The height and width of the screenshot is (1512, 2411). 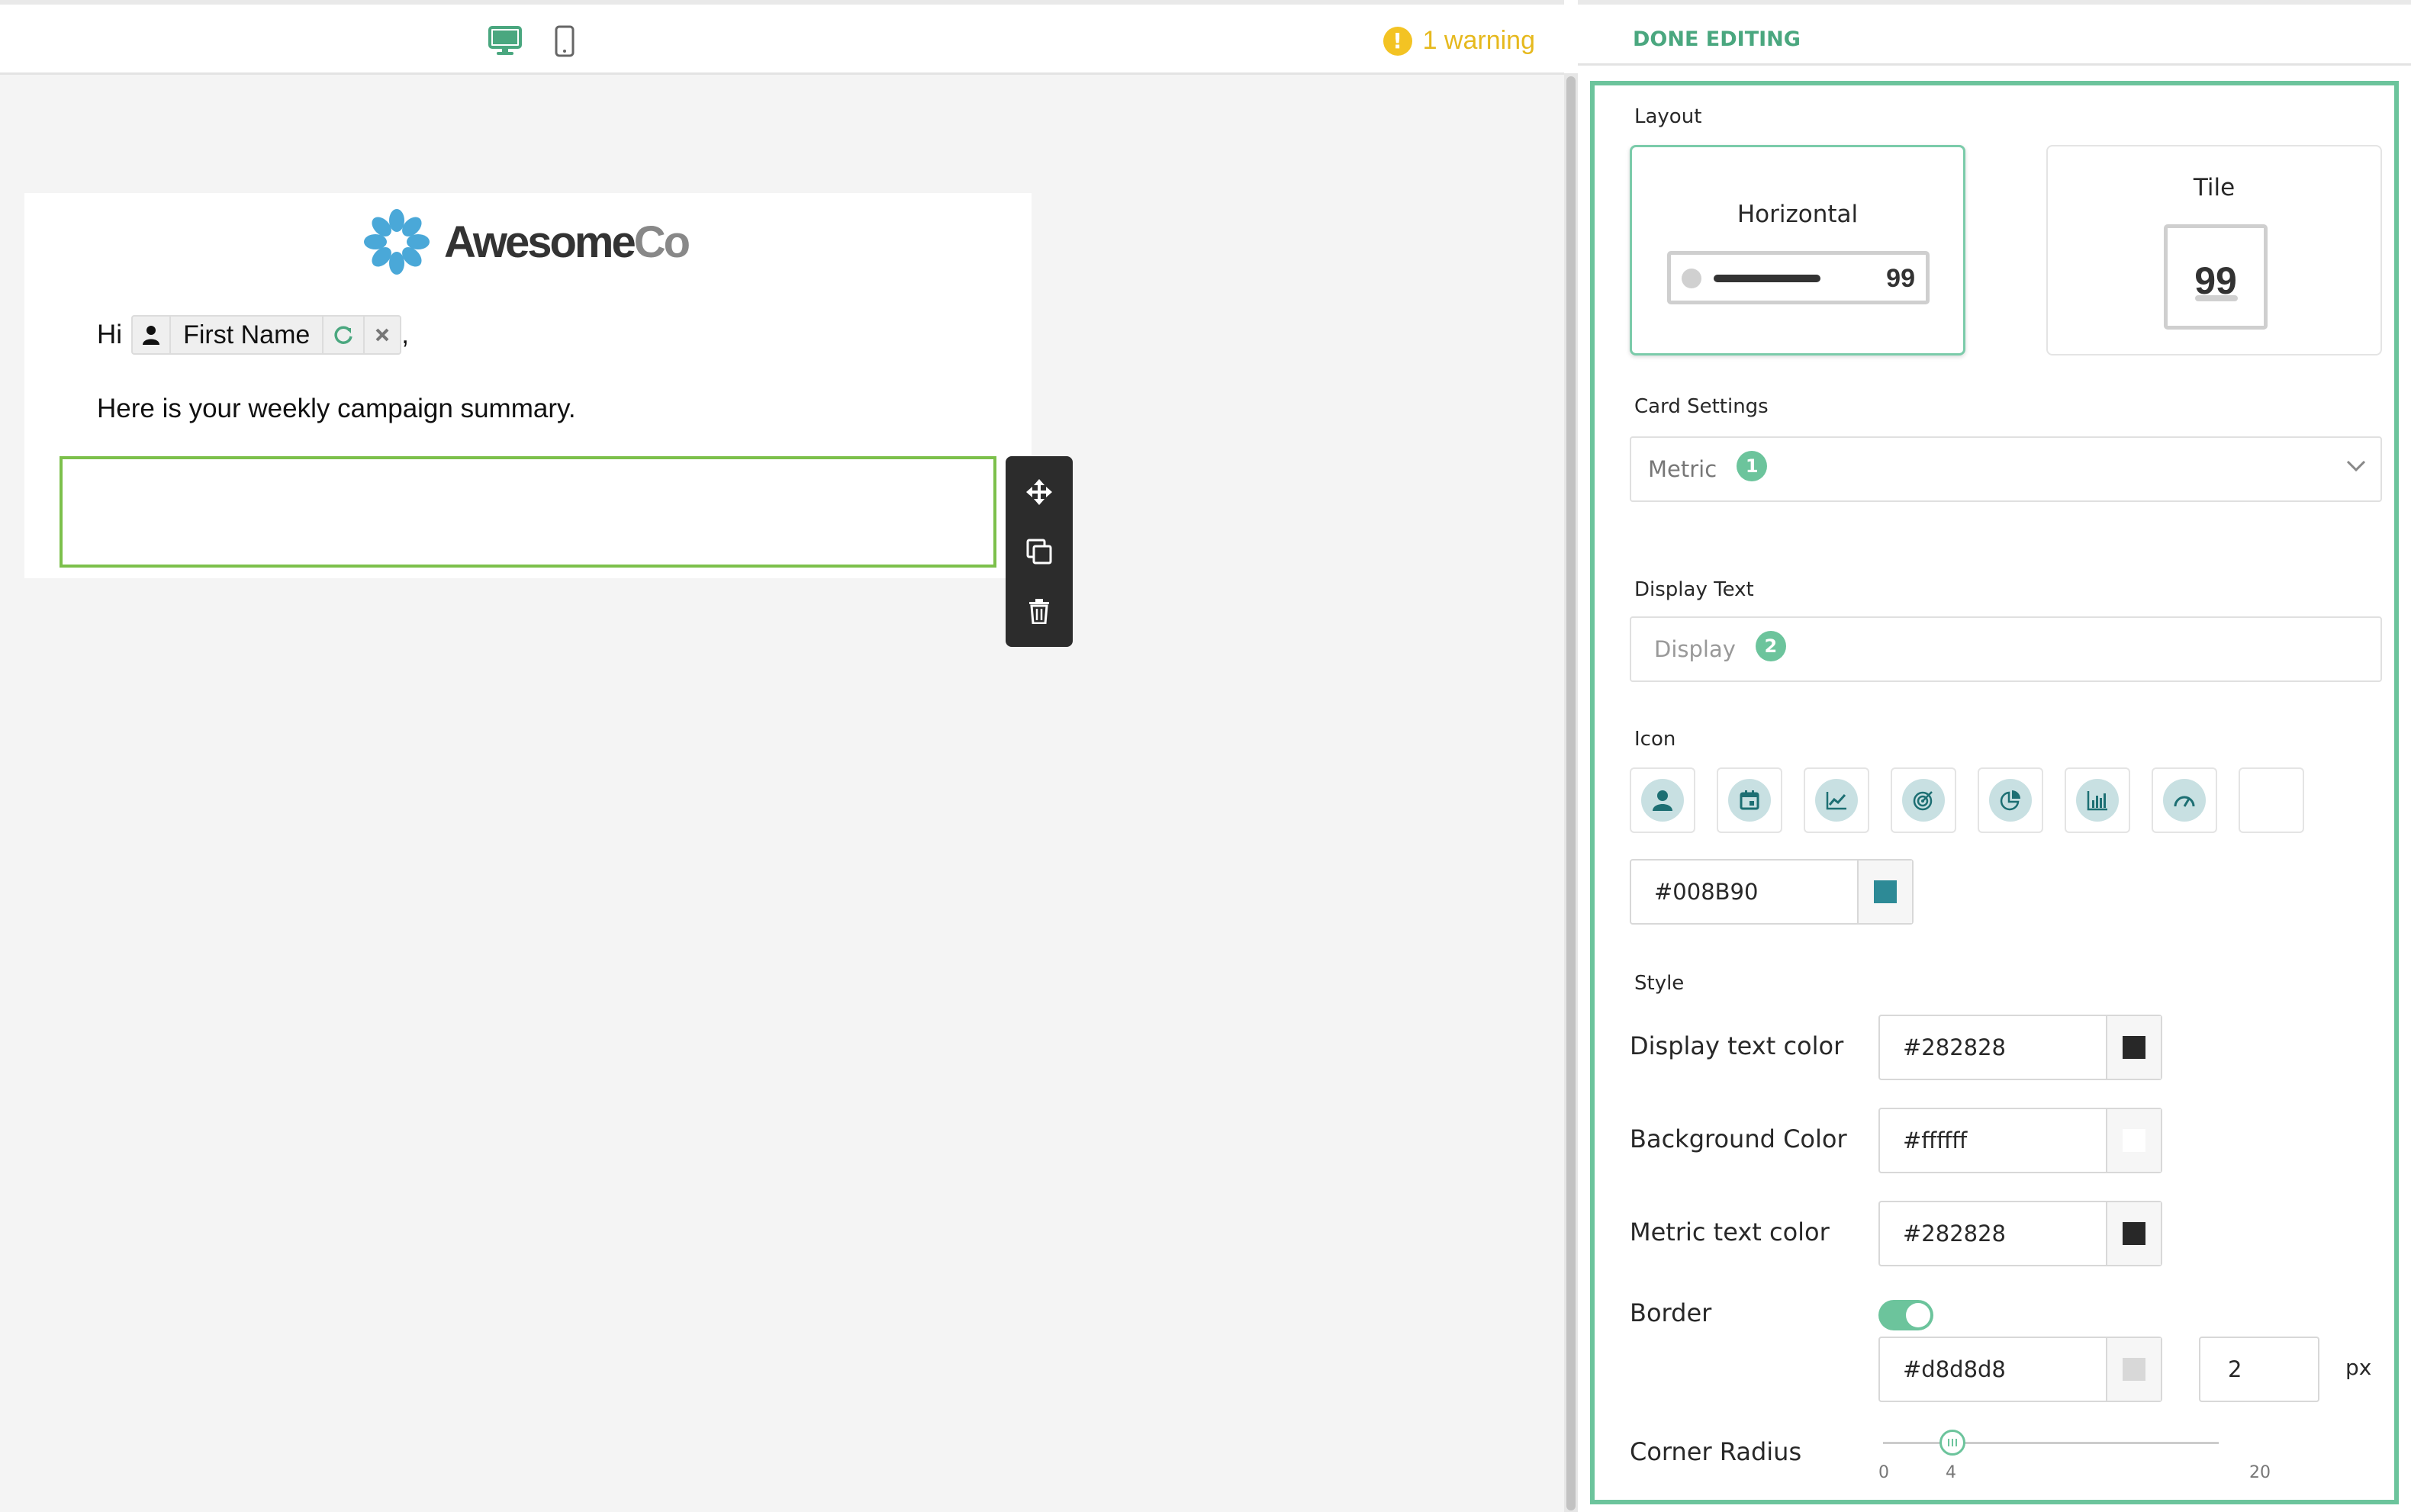 I want to click on pie-chart-icon, so click(x=2010, y=801).